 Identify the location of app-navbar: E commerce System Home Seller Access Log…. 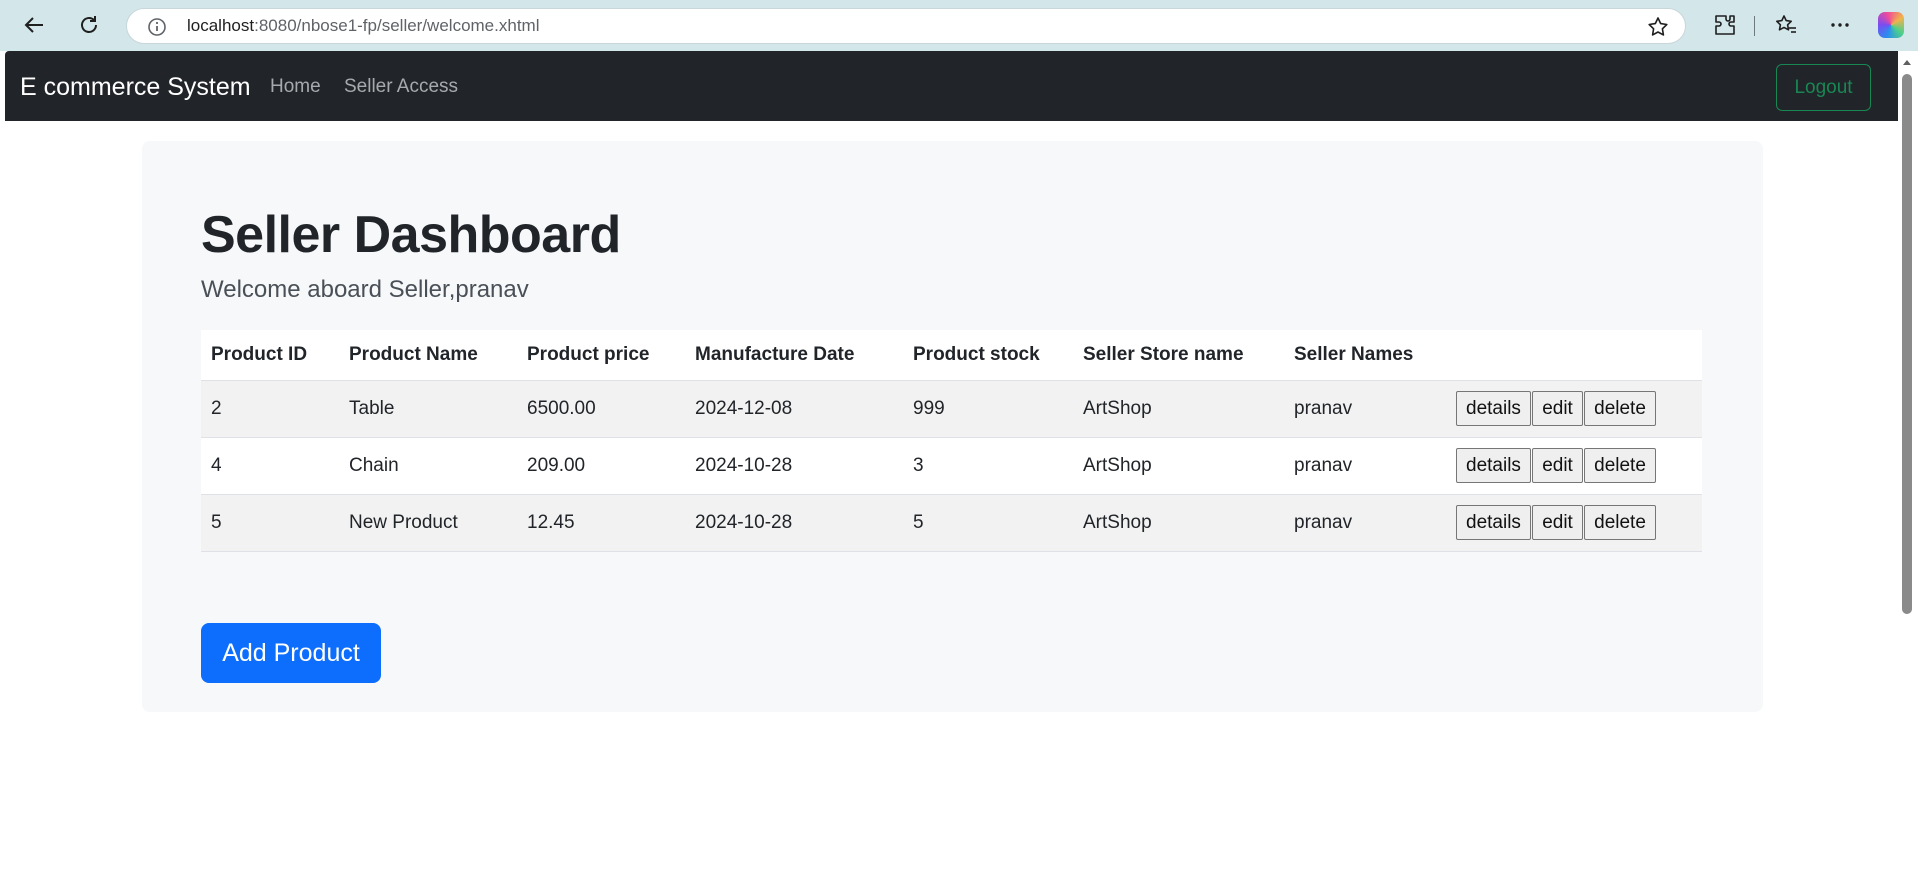
(951, 86).